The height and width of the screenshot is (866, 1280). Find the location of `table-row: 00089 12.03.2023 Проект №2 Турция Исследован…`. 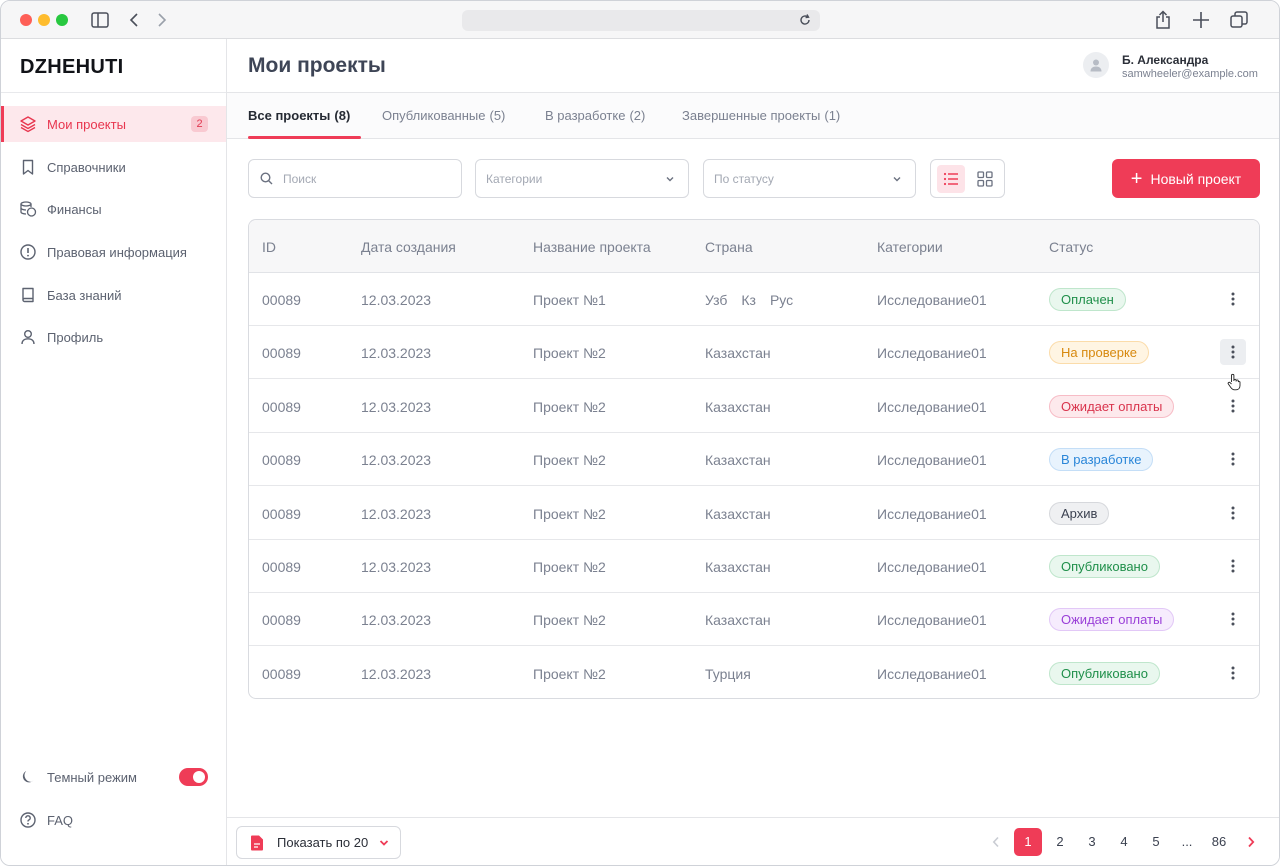

table-row: 00089 12.03.2023 Проект №2 Турция Исследован… is located at coordinates (754, 672).